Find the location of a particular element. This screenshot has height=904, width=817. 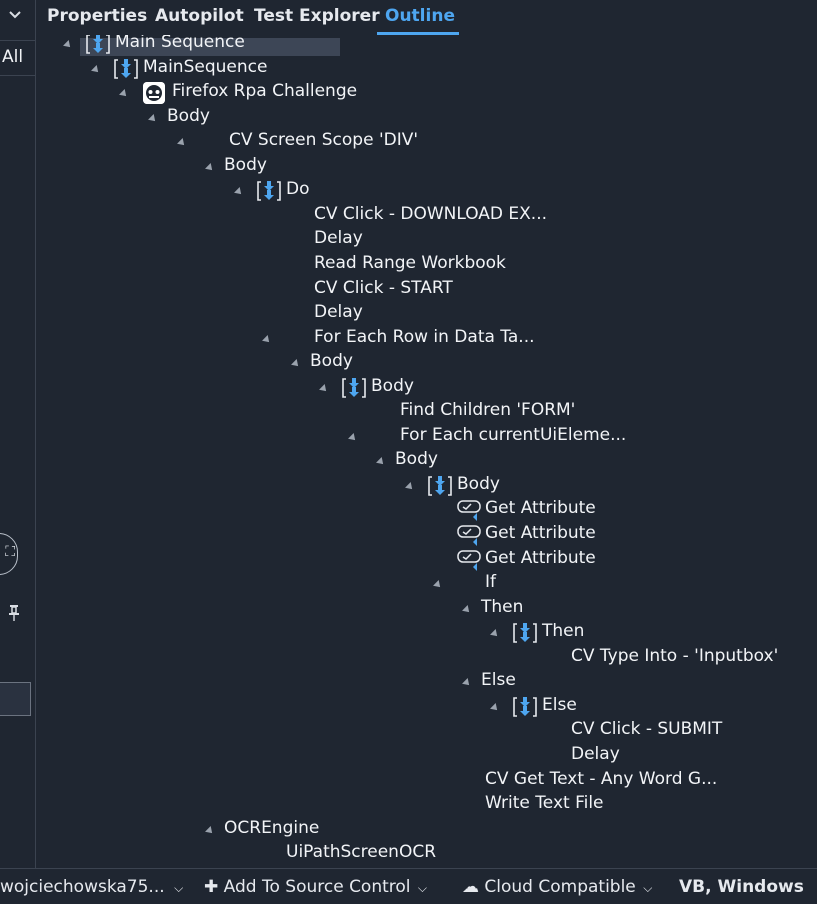

tab-test-explorer: Test Explorer is located at coordinates (317, 16).